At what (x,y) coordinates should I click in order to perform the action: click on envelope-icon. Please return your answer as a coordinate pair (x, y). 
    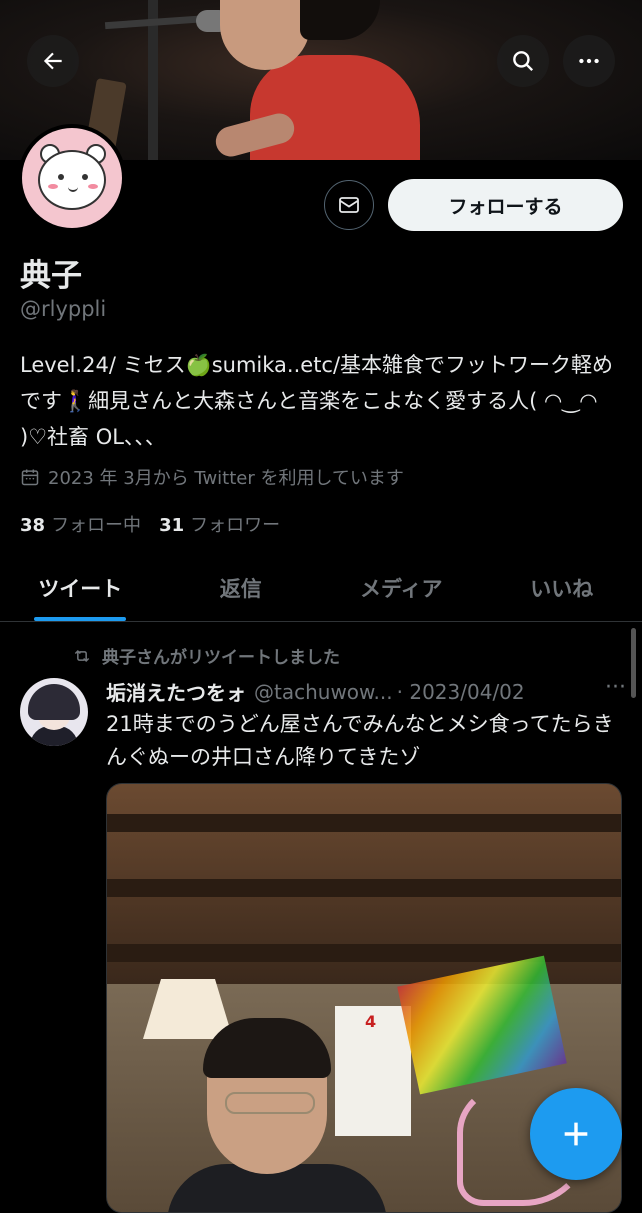
    Looking at the image, I should click on (349, 205).